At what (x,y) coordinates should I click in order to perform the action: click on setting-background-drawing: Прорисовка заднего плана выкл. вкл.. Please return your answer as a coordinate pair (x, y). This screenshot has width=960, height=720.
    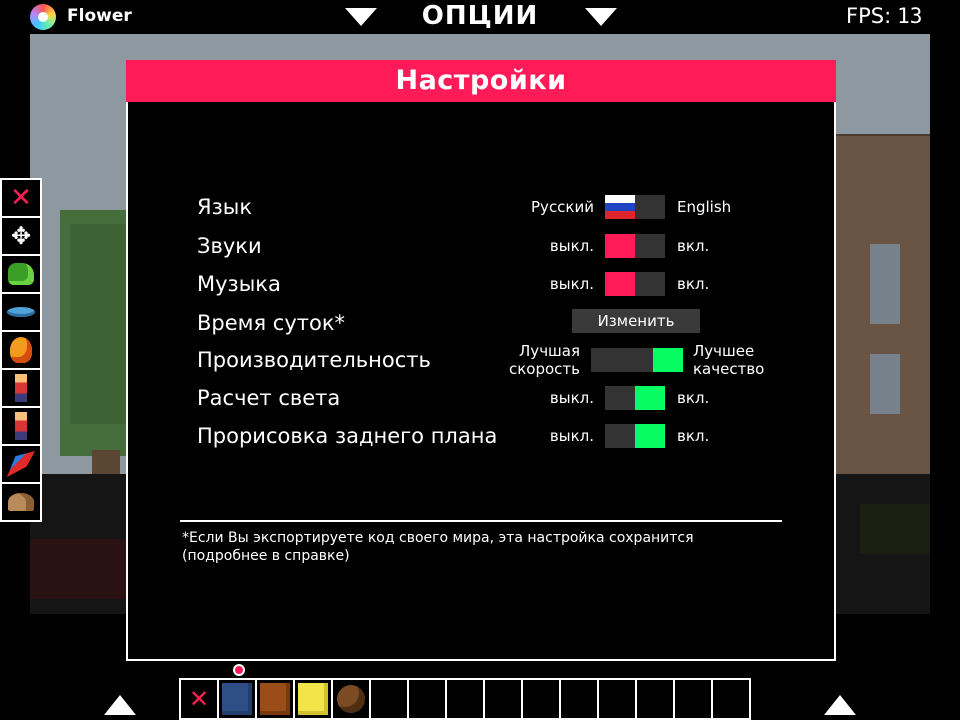
    Looking at the image, I should click on (481, 439).